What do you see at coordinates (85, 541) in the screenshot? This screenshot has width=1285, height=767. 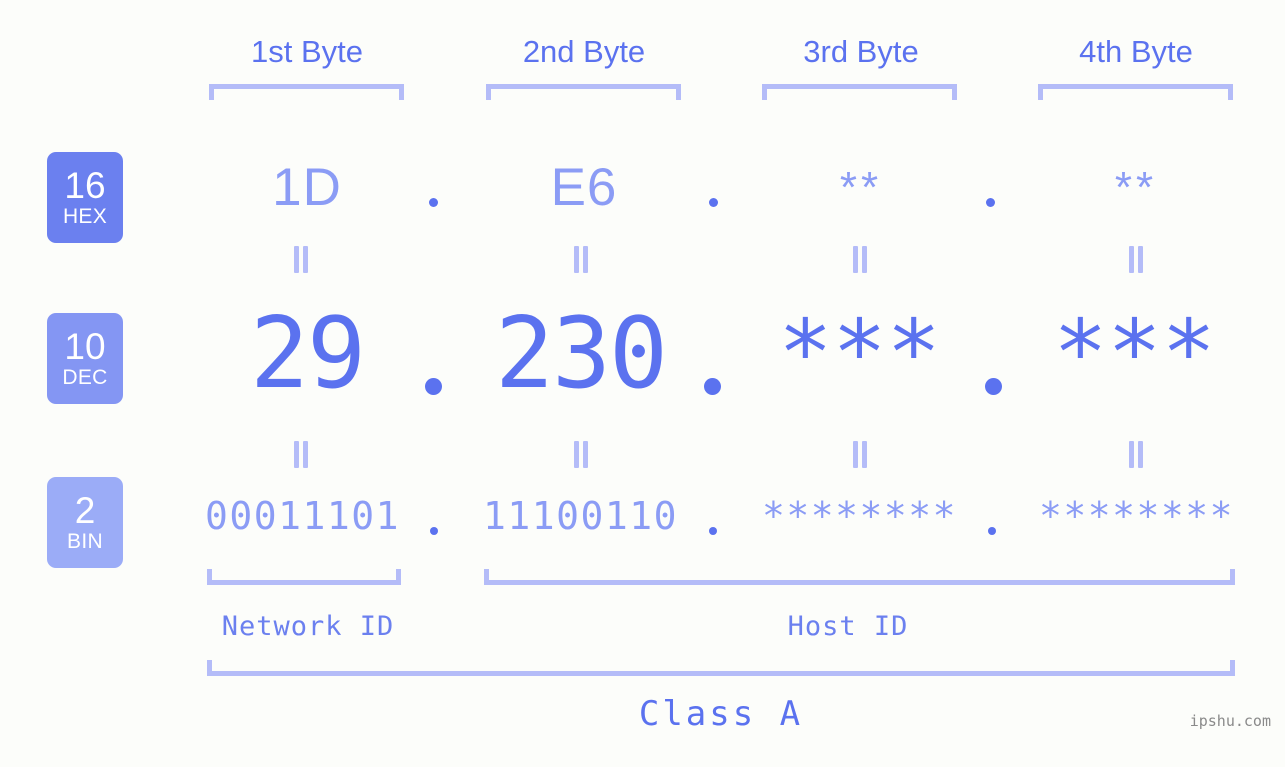 I see `base-badge-bin-name: BIN` at bounding box center [85, 541].